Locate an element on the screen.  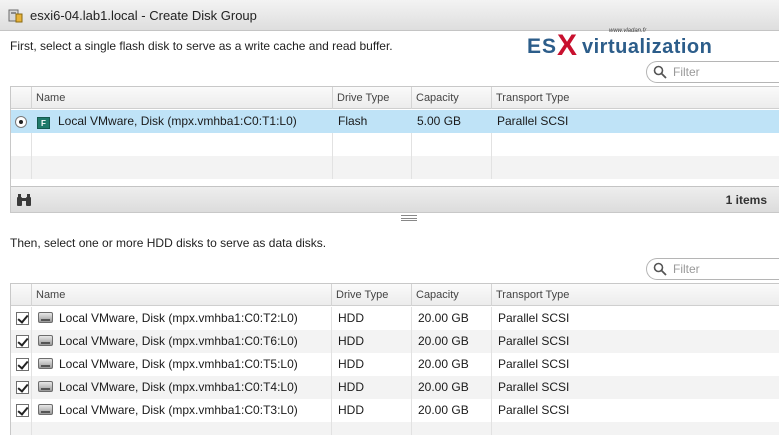
item-count: 1 items is located at coordinates (746, 200).